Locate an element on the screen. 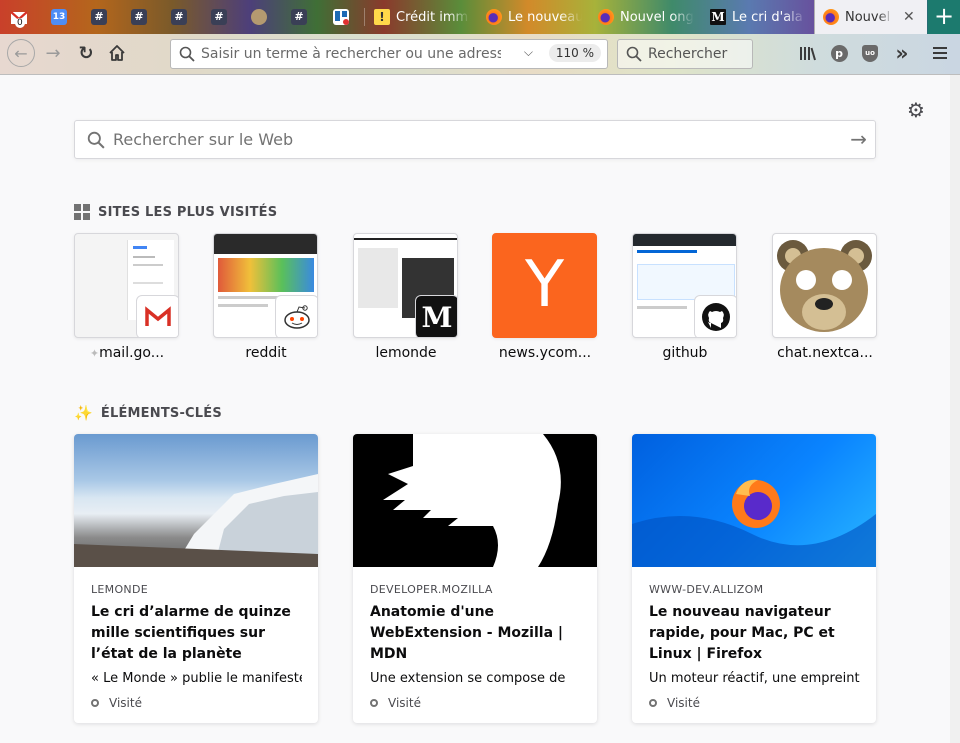  github-octocat-icon is located at coordinates (715, 316).